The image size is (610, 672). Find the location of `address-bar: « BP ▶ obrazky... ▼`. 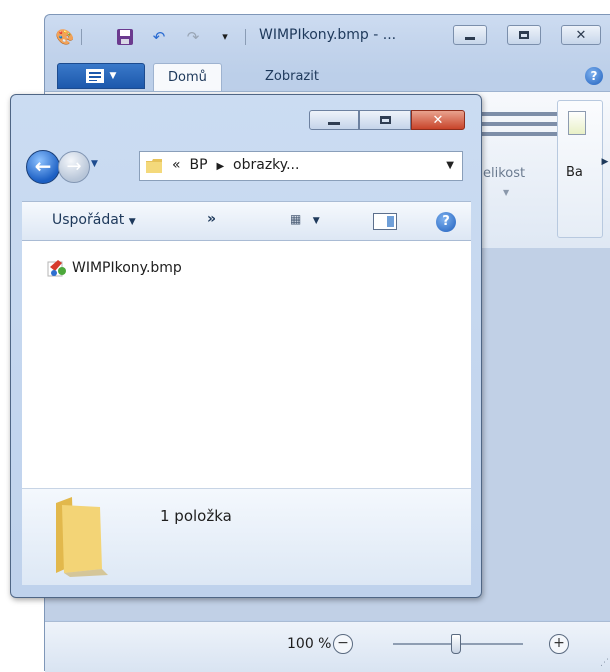

address-bar: « BP ▶ obrazky... ▼ is located at coordinates (301, 166).